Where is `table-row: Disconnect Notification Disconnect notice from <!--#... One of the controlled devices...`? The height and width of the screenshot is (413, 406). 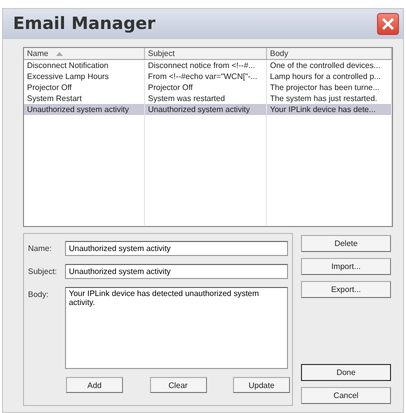
table-row: Disconnect Notification Disconnect notice from <!--#... One of the controlled devices... is located at coordinates (208, 65).